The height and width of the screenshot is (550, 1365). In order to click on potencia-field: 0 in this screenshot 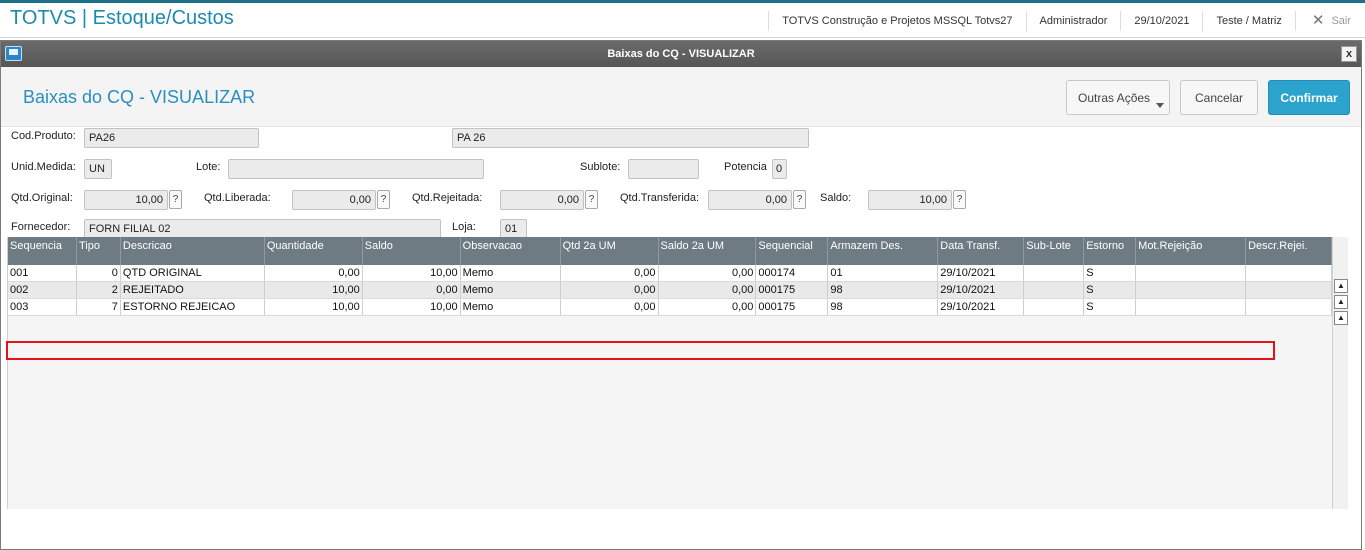, I will do `click(779, 169)`.